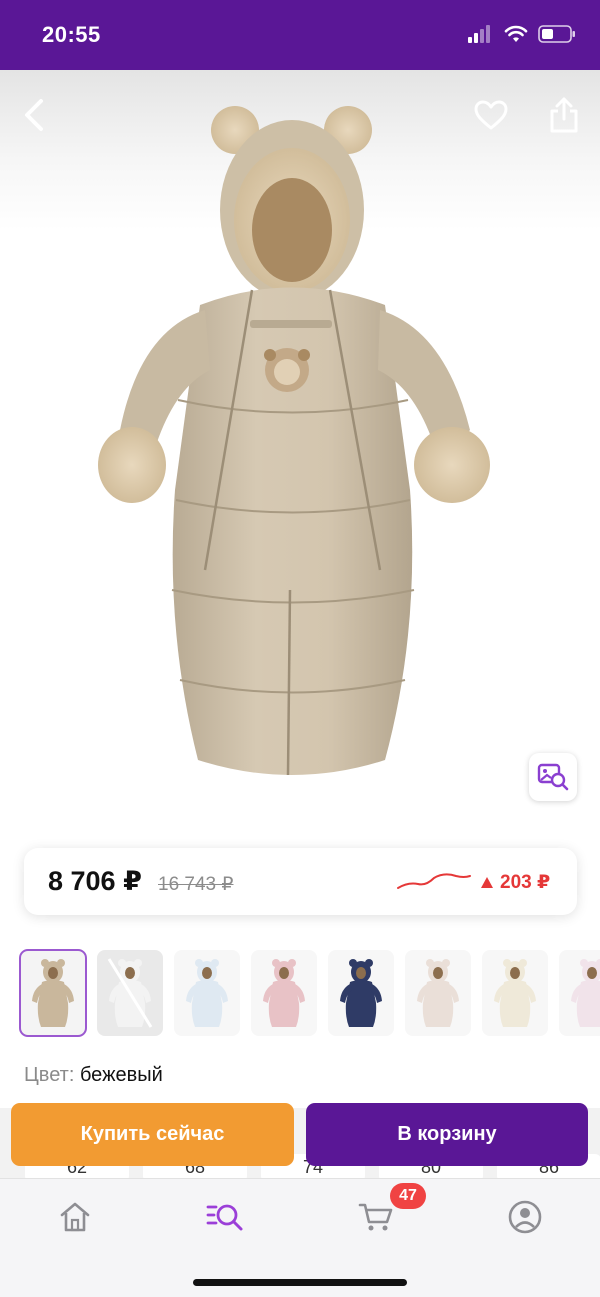 This screenshot has height=1297, width=600. What do you see at coordinates (300, 1237) in the screenshot?
I see `bottom-tab-bar: 47` at bounding box center [300, 1237].